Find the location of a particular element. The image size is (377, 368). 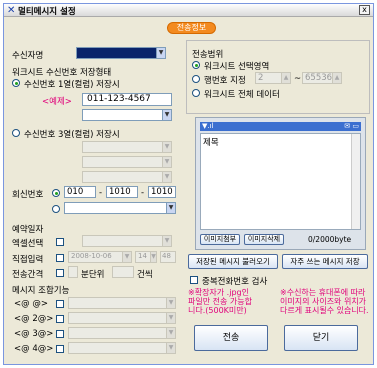

reply-select: ▼ is located at coordinates (120, 208).